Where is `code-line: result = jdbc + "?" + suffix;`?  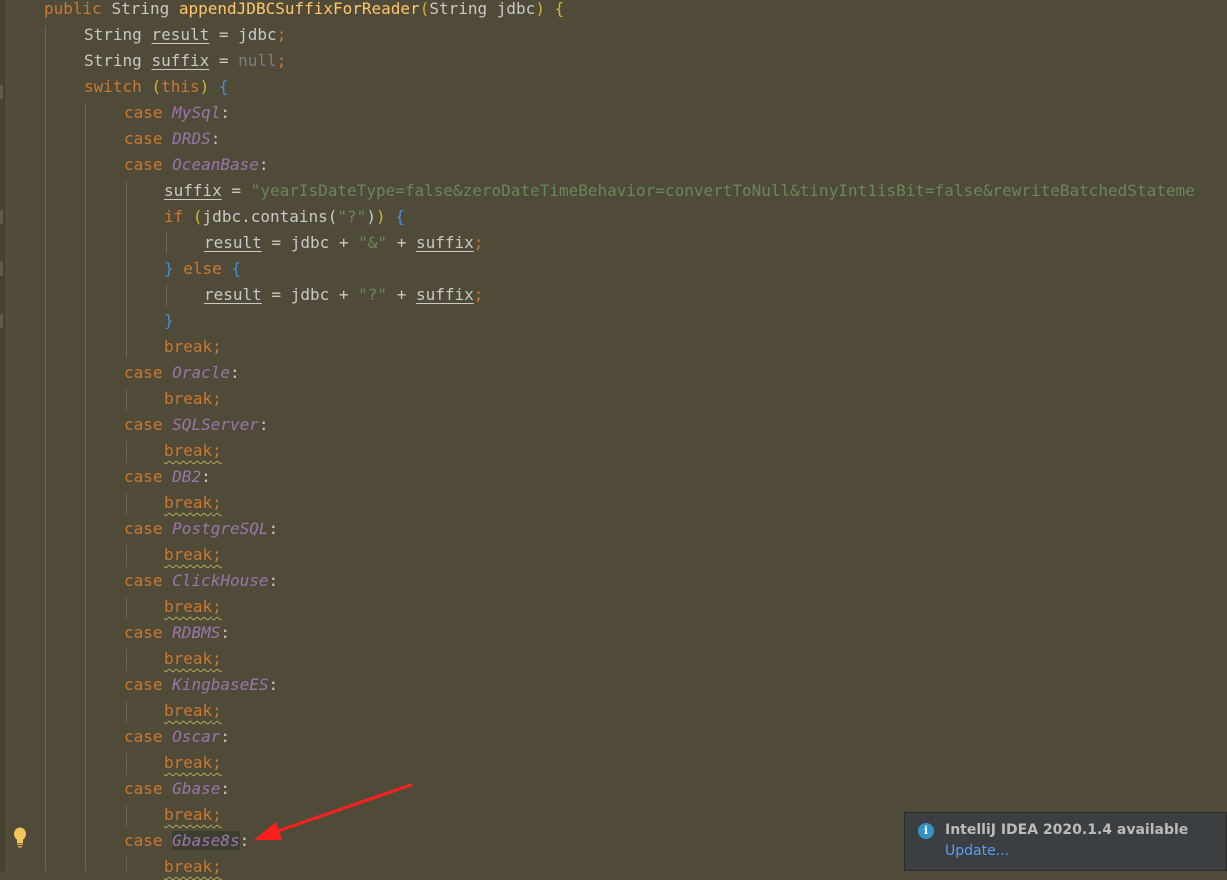
code-line: result = jdbc + "?" + suffix; is located at coordinates (343, 295).